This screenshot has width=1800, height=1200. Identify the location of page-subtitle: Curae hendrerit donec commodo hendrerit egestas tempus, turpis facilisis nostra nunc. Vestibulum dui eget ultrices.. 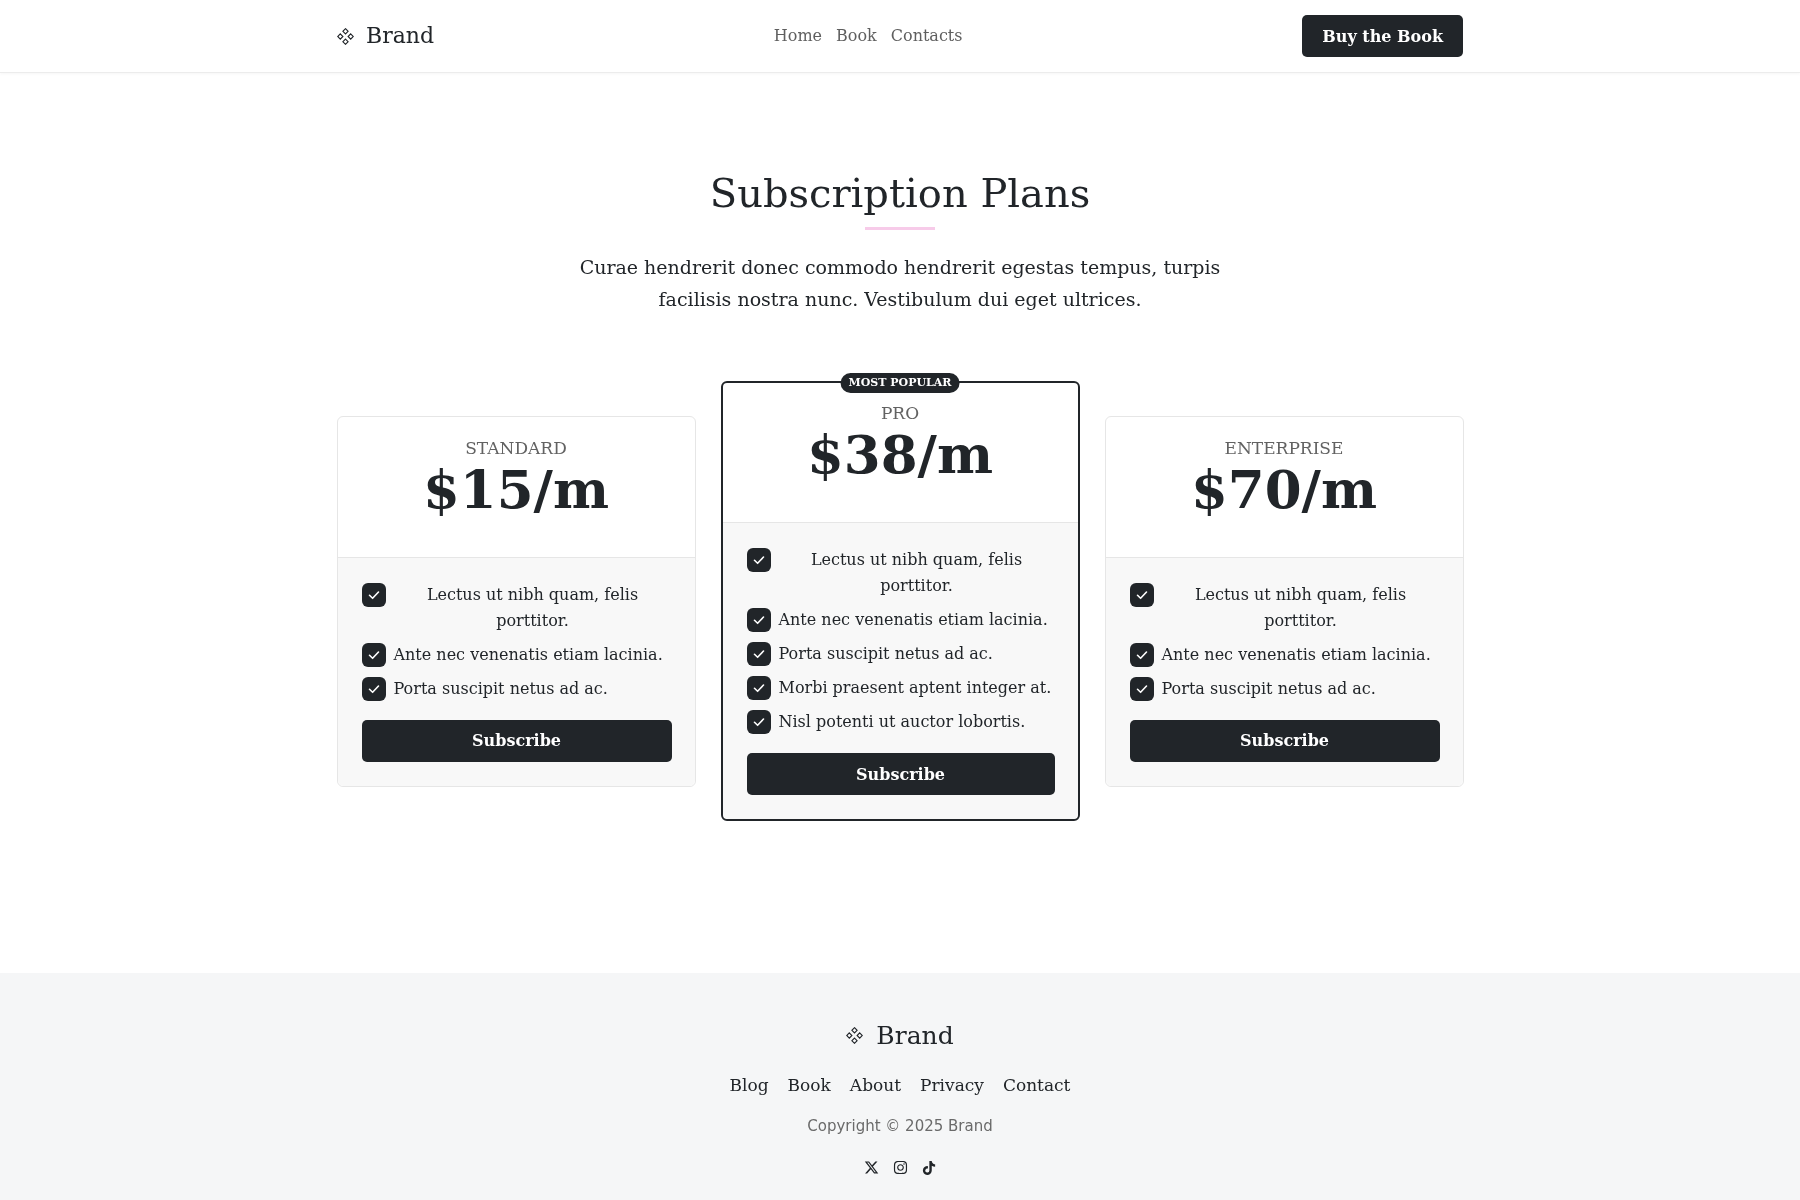
(900, 283).